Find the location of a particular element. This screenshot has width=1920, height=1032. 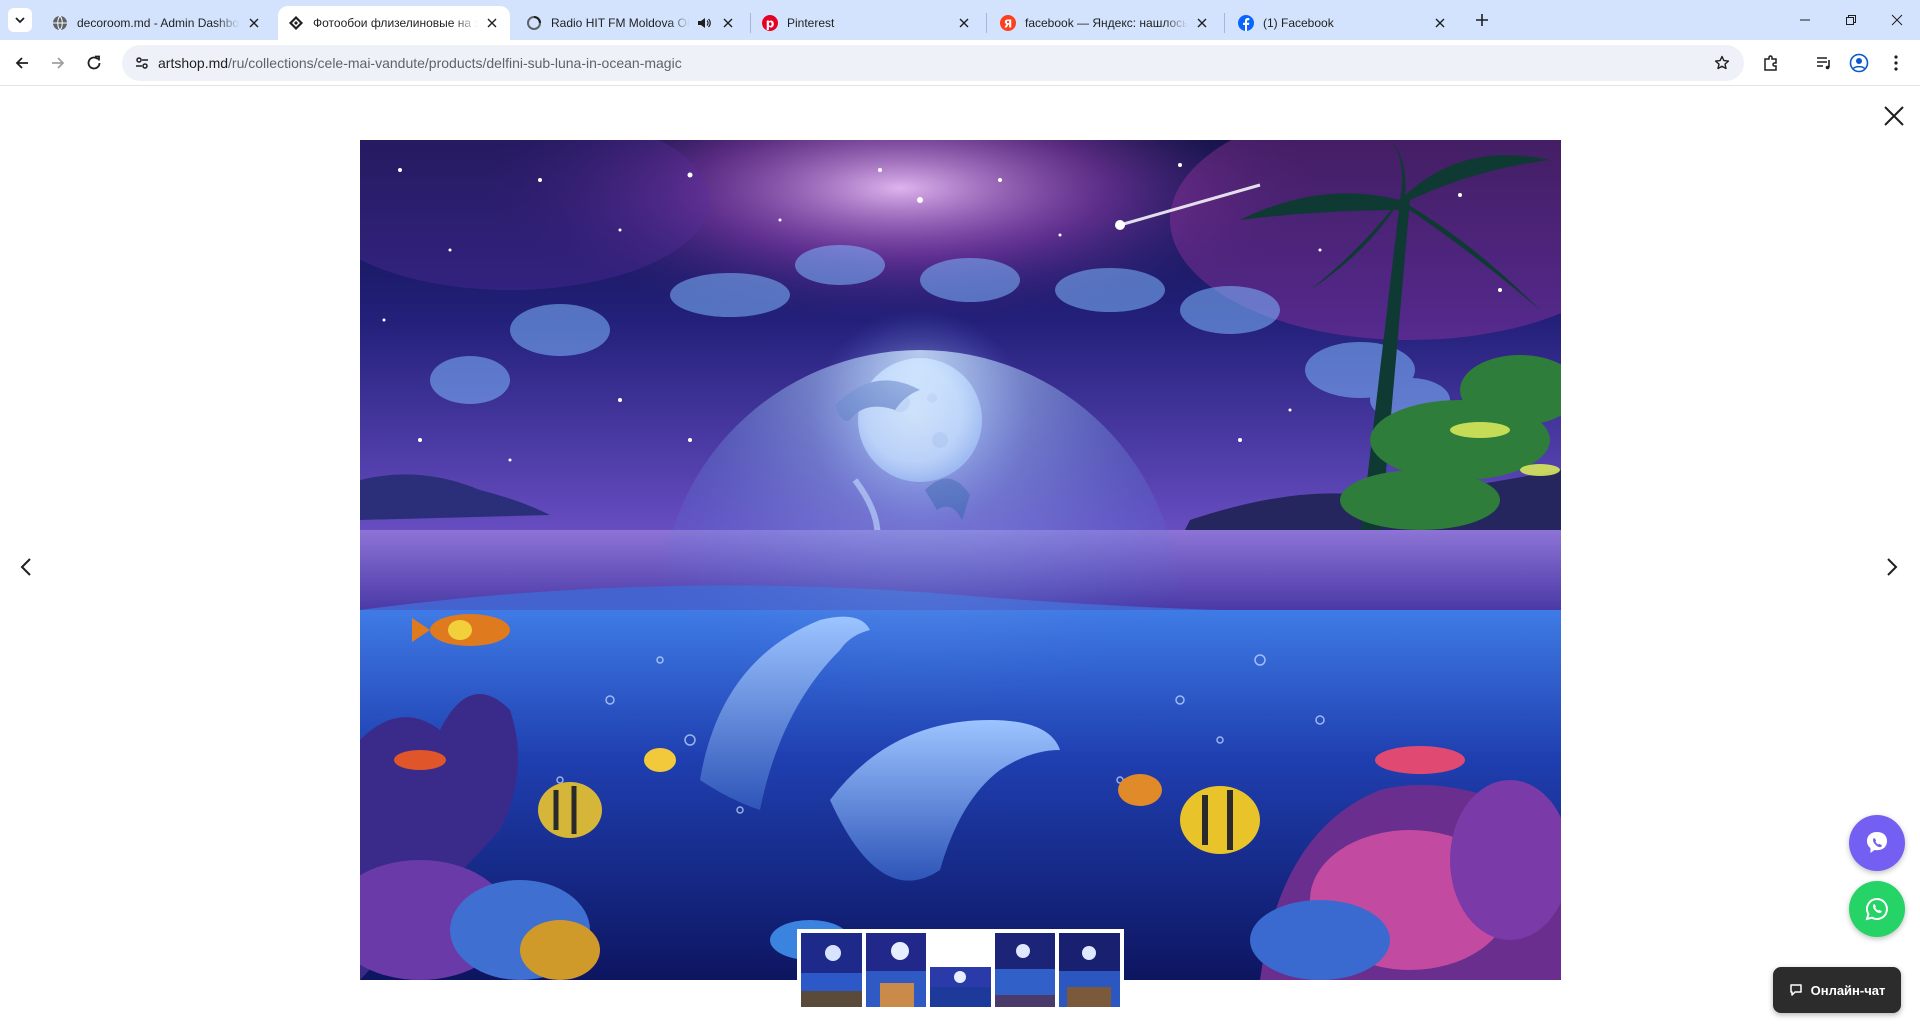

svg-text: Я is located at coordinates (1008, 24).